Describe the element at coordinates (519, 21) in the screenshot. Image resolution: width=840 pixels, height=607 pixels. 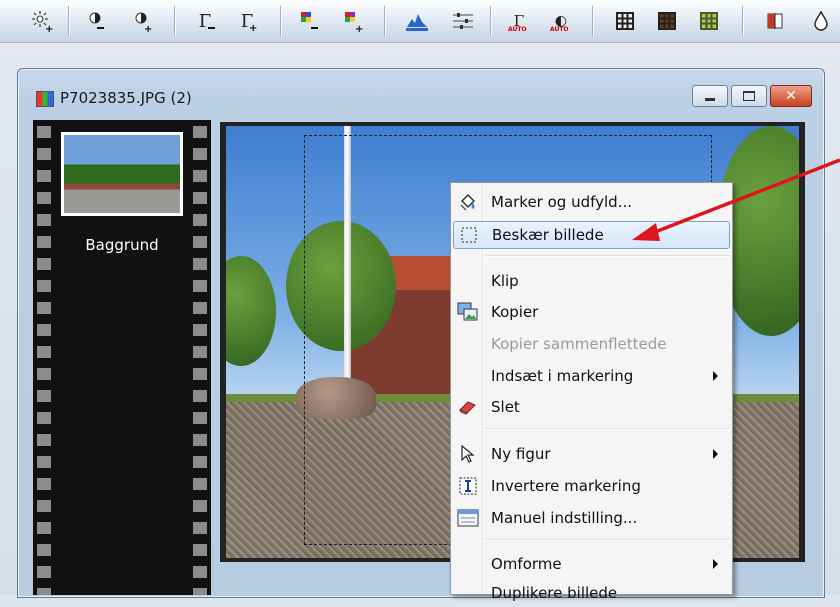
I see `auto-gamma-icon: Γ AUTO` at that location.